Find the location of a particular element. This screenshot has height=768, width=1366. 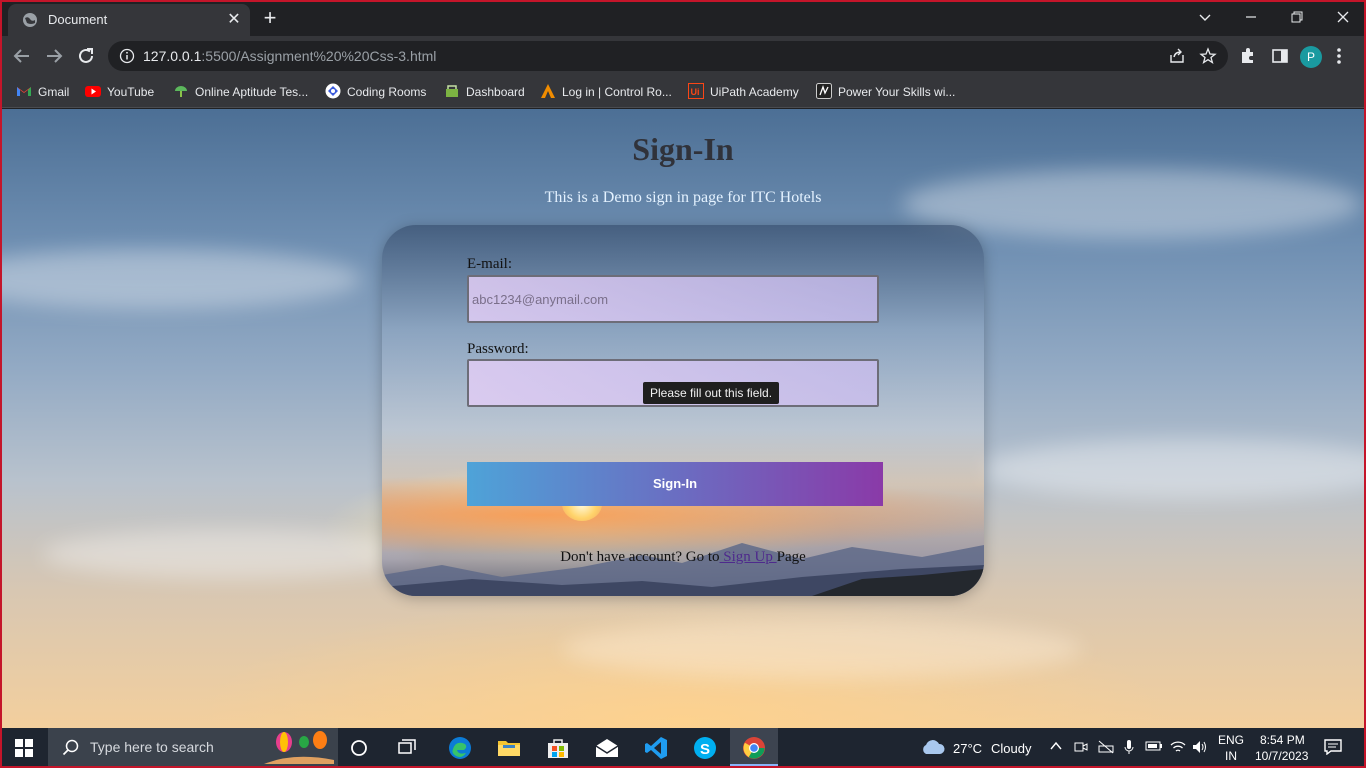

weather-temp: 27°C is located at coordinates (968, 748).